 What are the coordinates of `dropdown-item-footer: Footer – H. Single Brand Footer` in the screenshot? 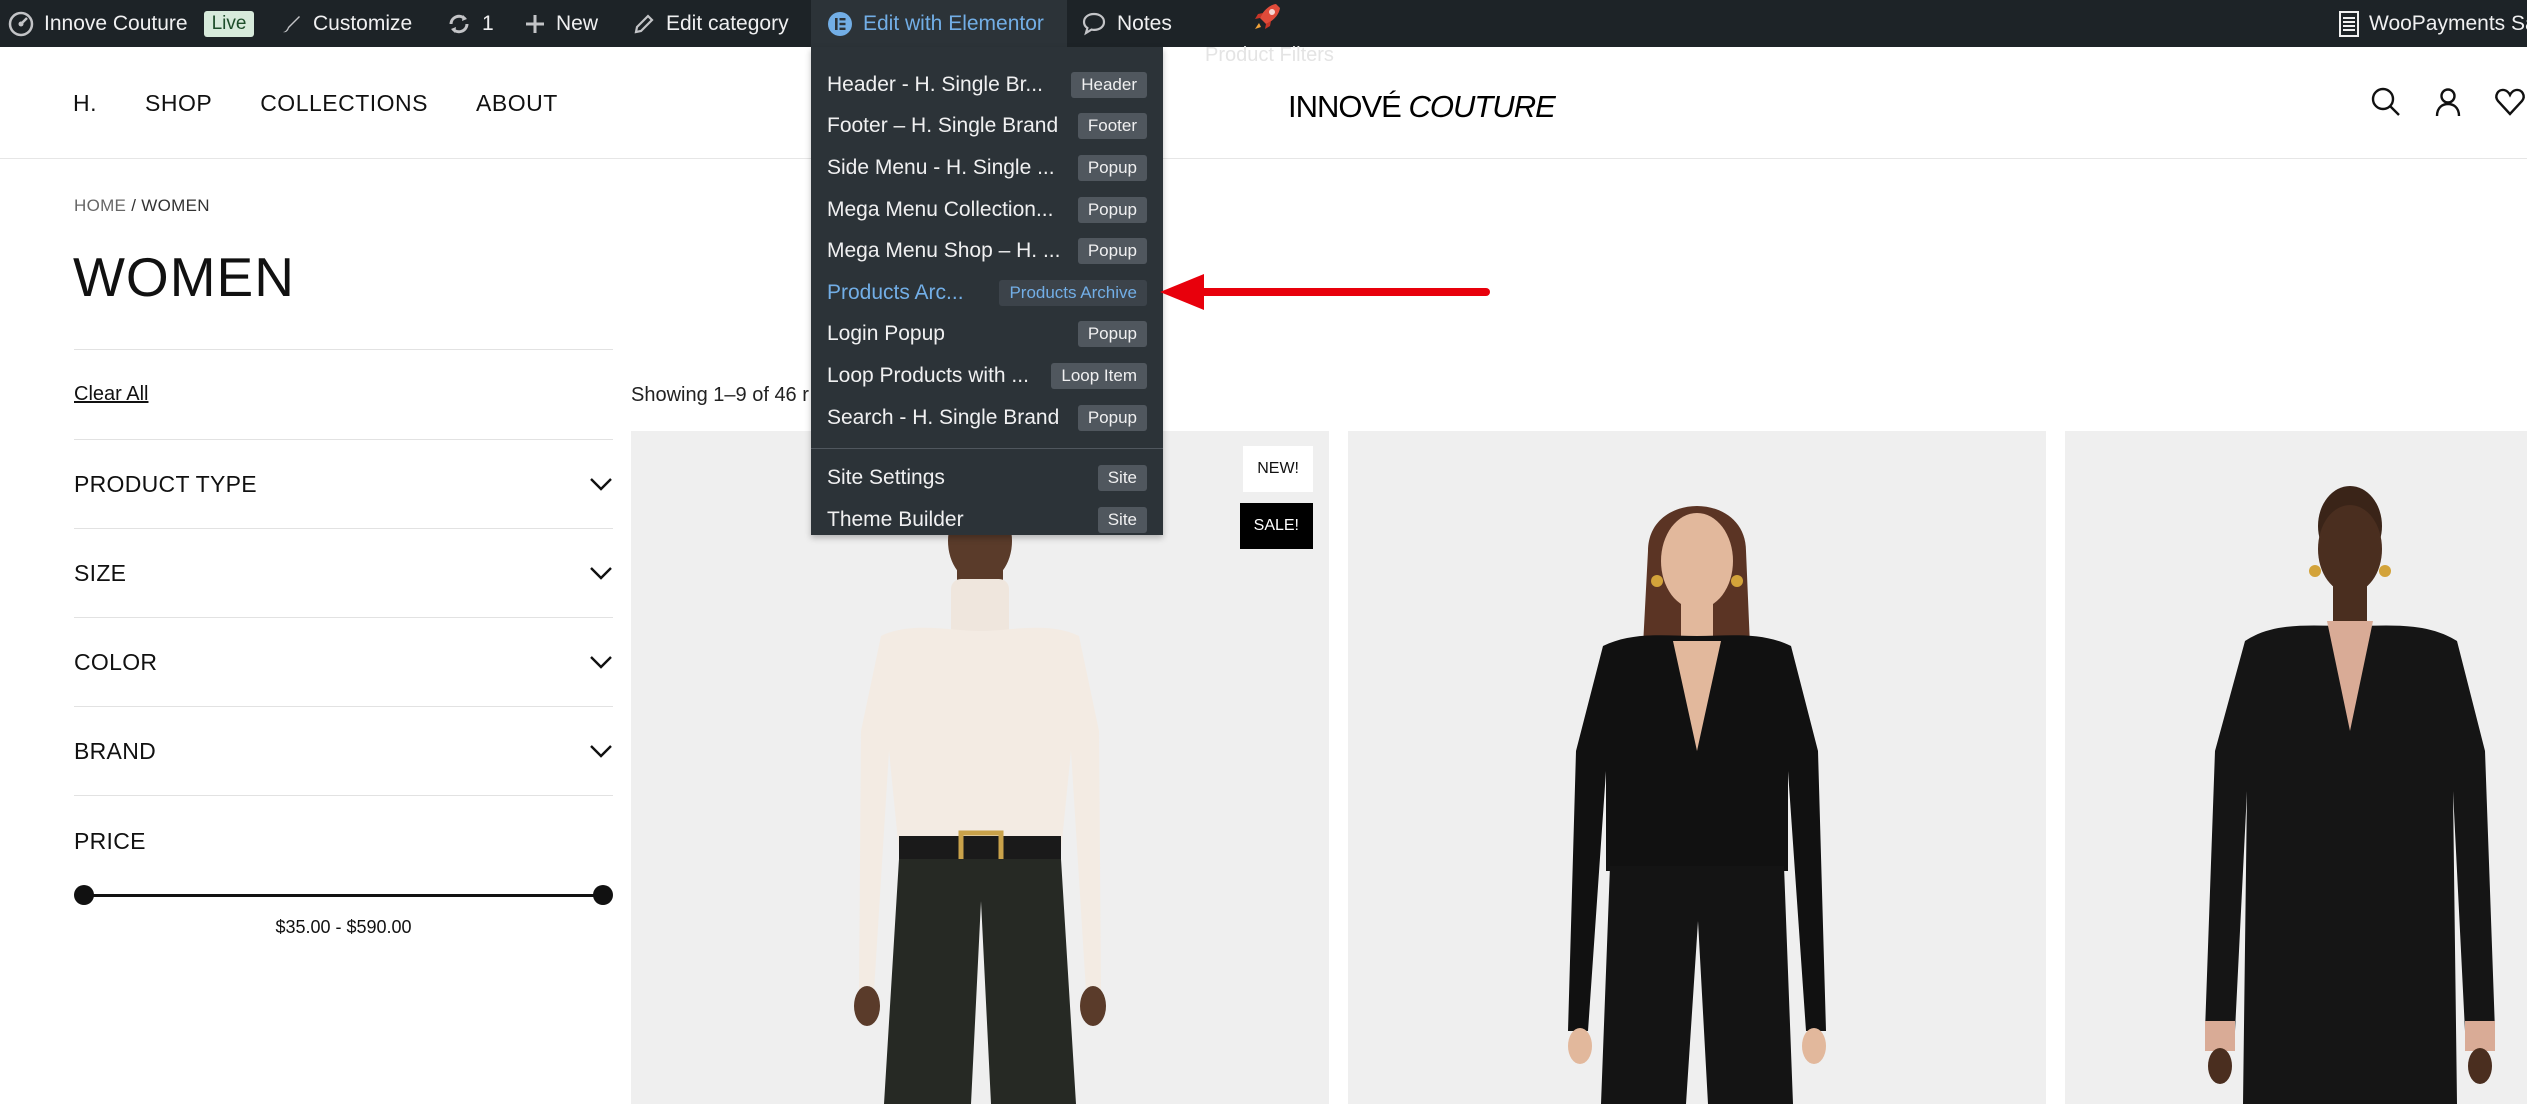 It's located at (987, 127).